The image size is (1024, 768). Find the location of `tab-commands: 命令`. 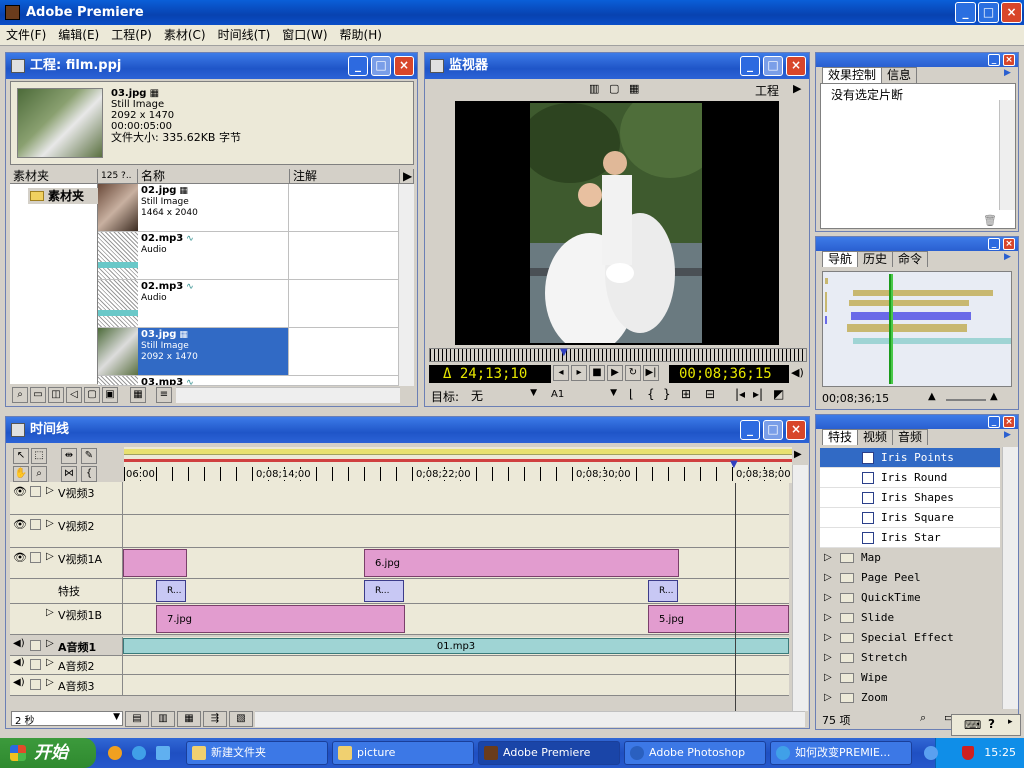

tab-commands: 命令 is located at coordinates (910, 259).